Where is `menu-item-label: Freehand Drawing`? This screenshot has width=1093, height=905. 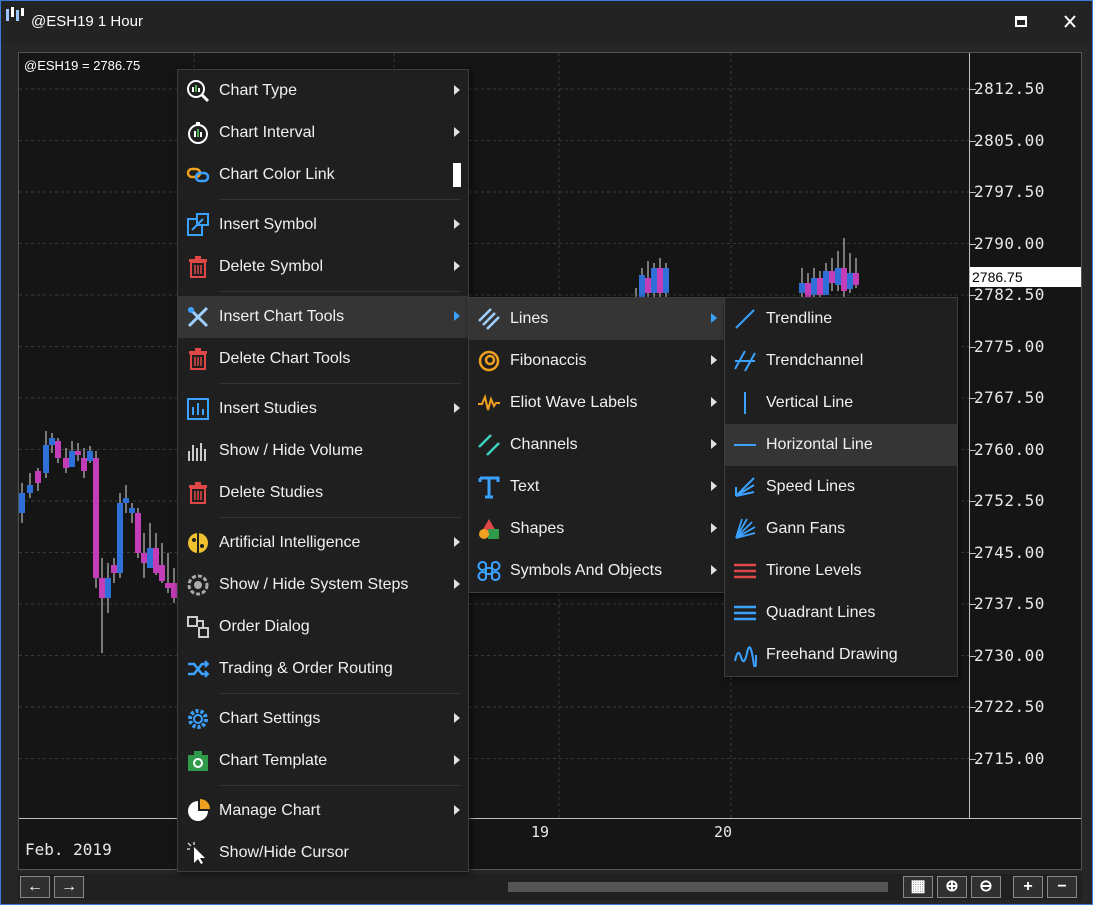
menu-item-label: Freehand Drawing is located at coordinates (832, 654).